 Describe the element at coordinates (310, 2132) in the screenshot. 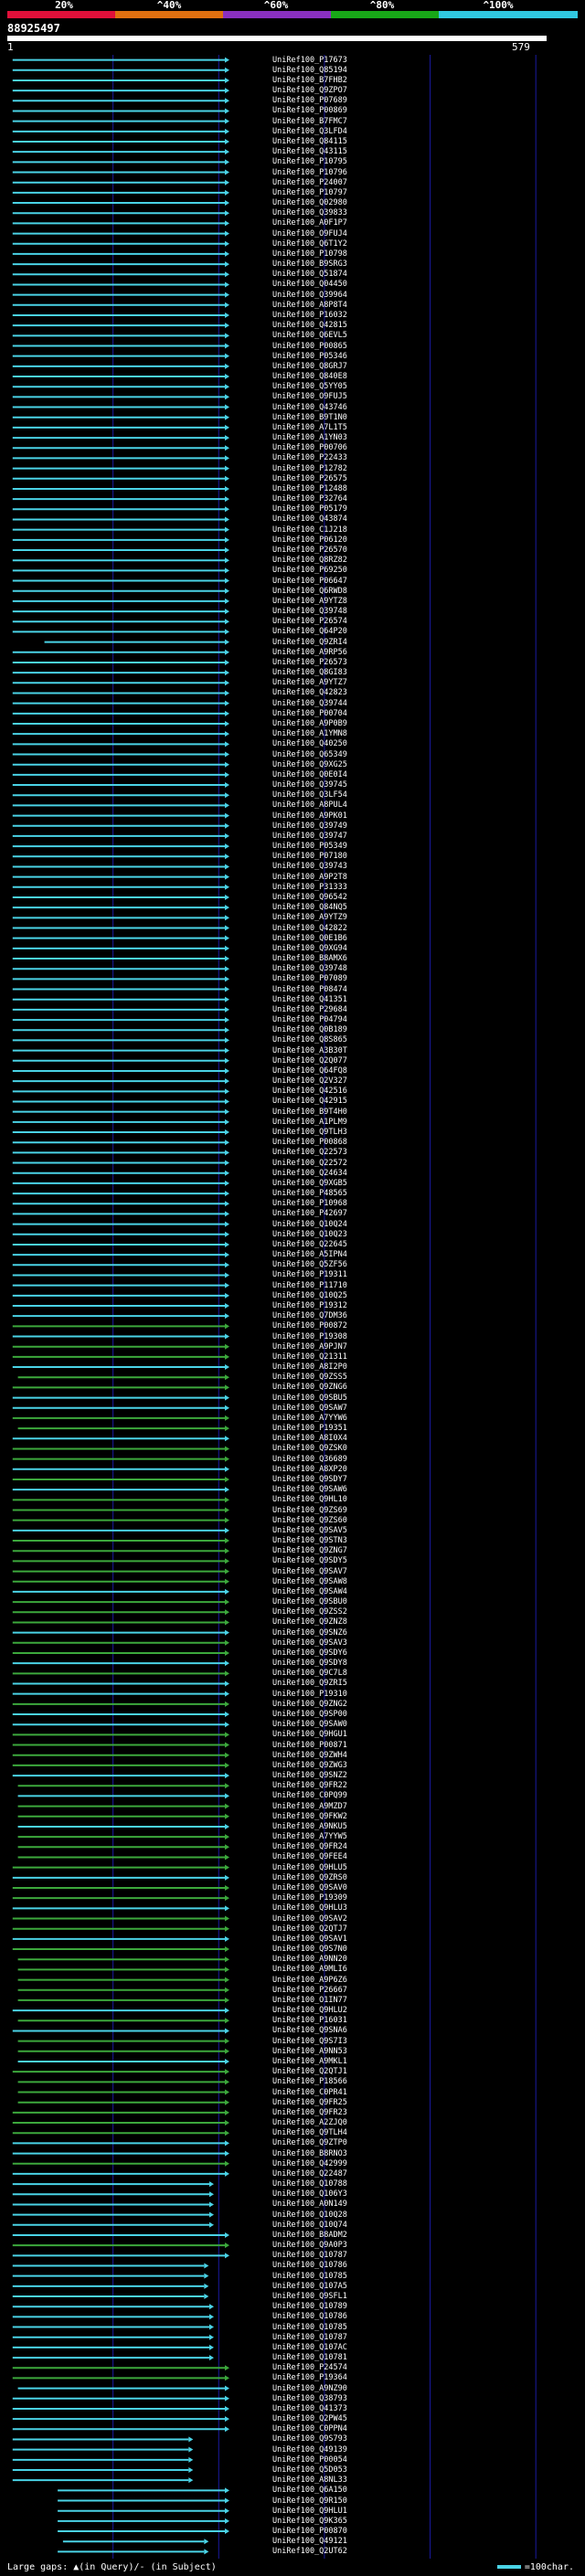

I see `hit-label: UniRef100_Q9TLH4` at that location.